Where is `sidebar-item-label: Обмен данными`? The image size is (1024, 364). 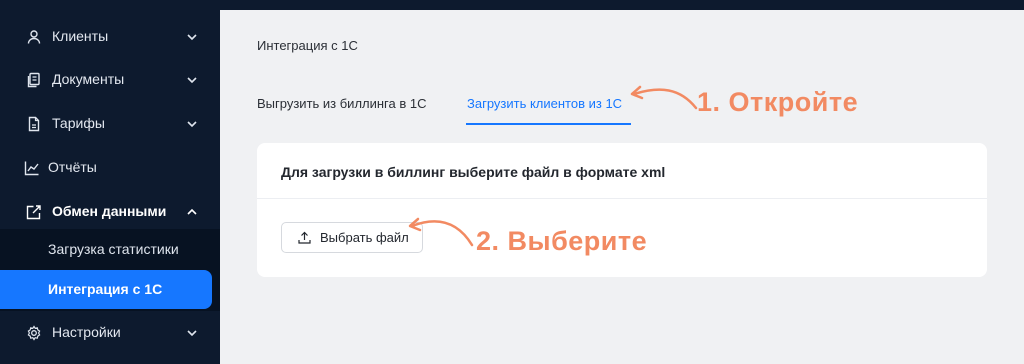 sidebar-item-label: Обмен данными is located at coordinates (109, 211).